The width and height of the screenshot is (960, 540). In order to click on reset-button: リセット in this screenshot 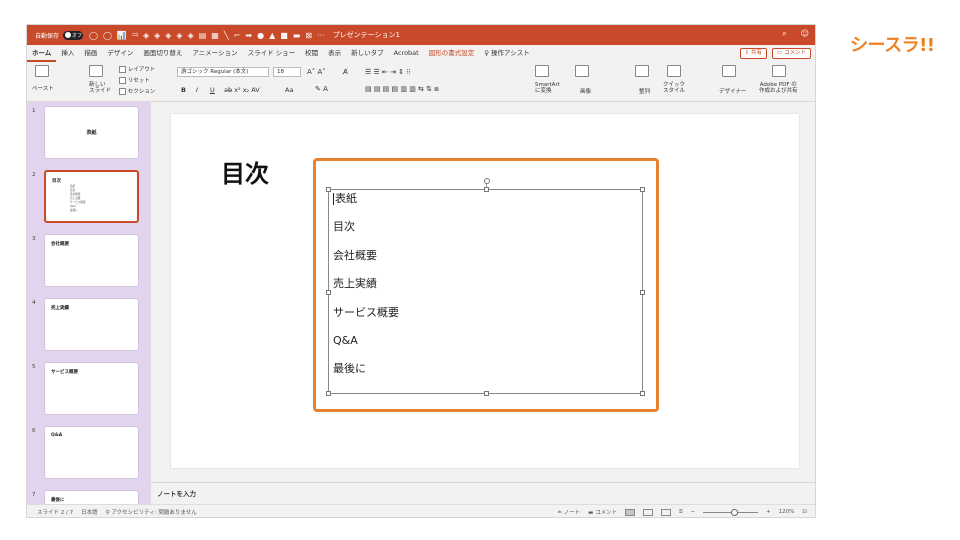, I will do `click(134, 80)`.